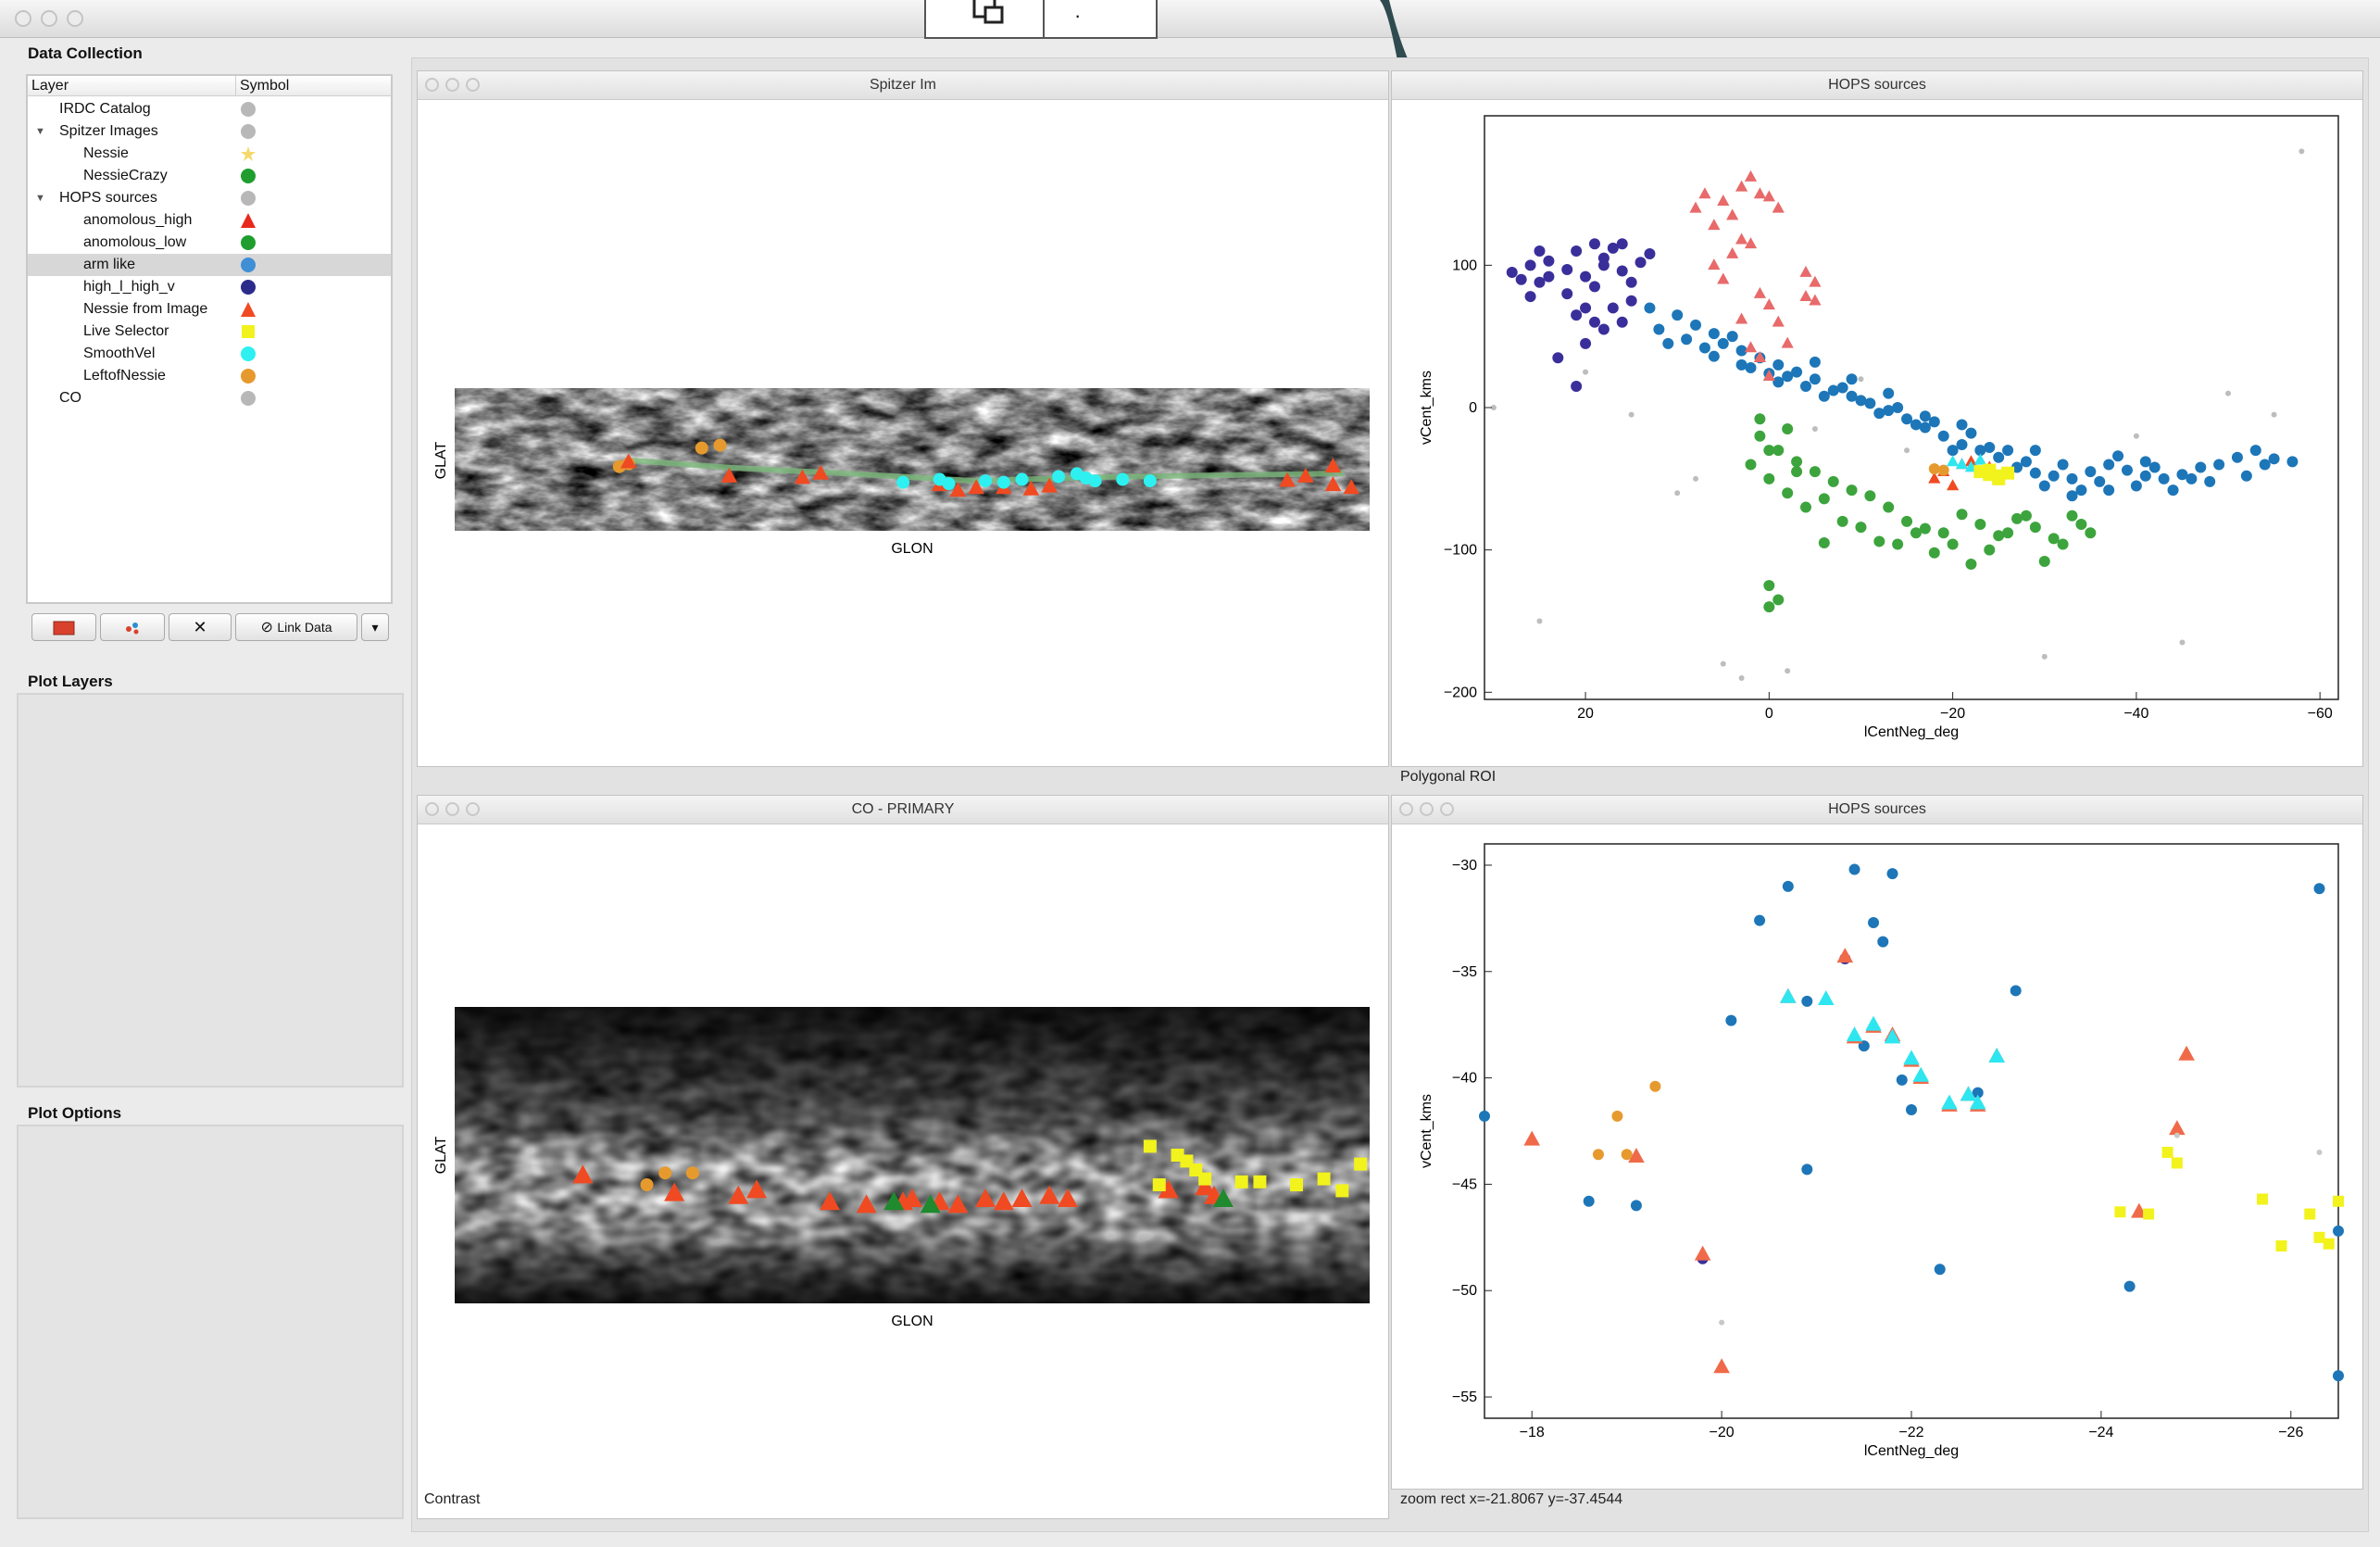 This screenshot has width=2380, height=1547. I want to click on symbol-column-header: Symbol, so click(313, 86).